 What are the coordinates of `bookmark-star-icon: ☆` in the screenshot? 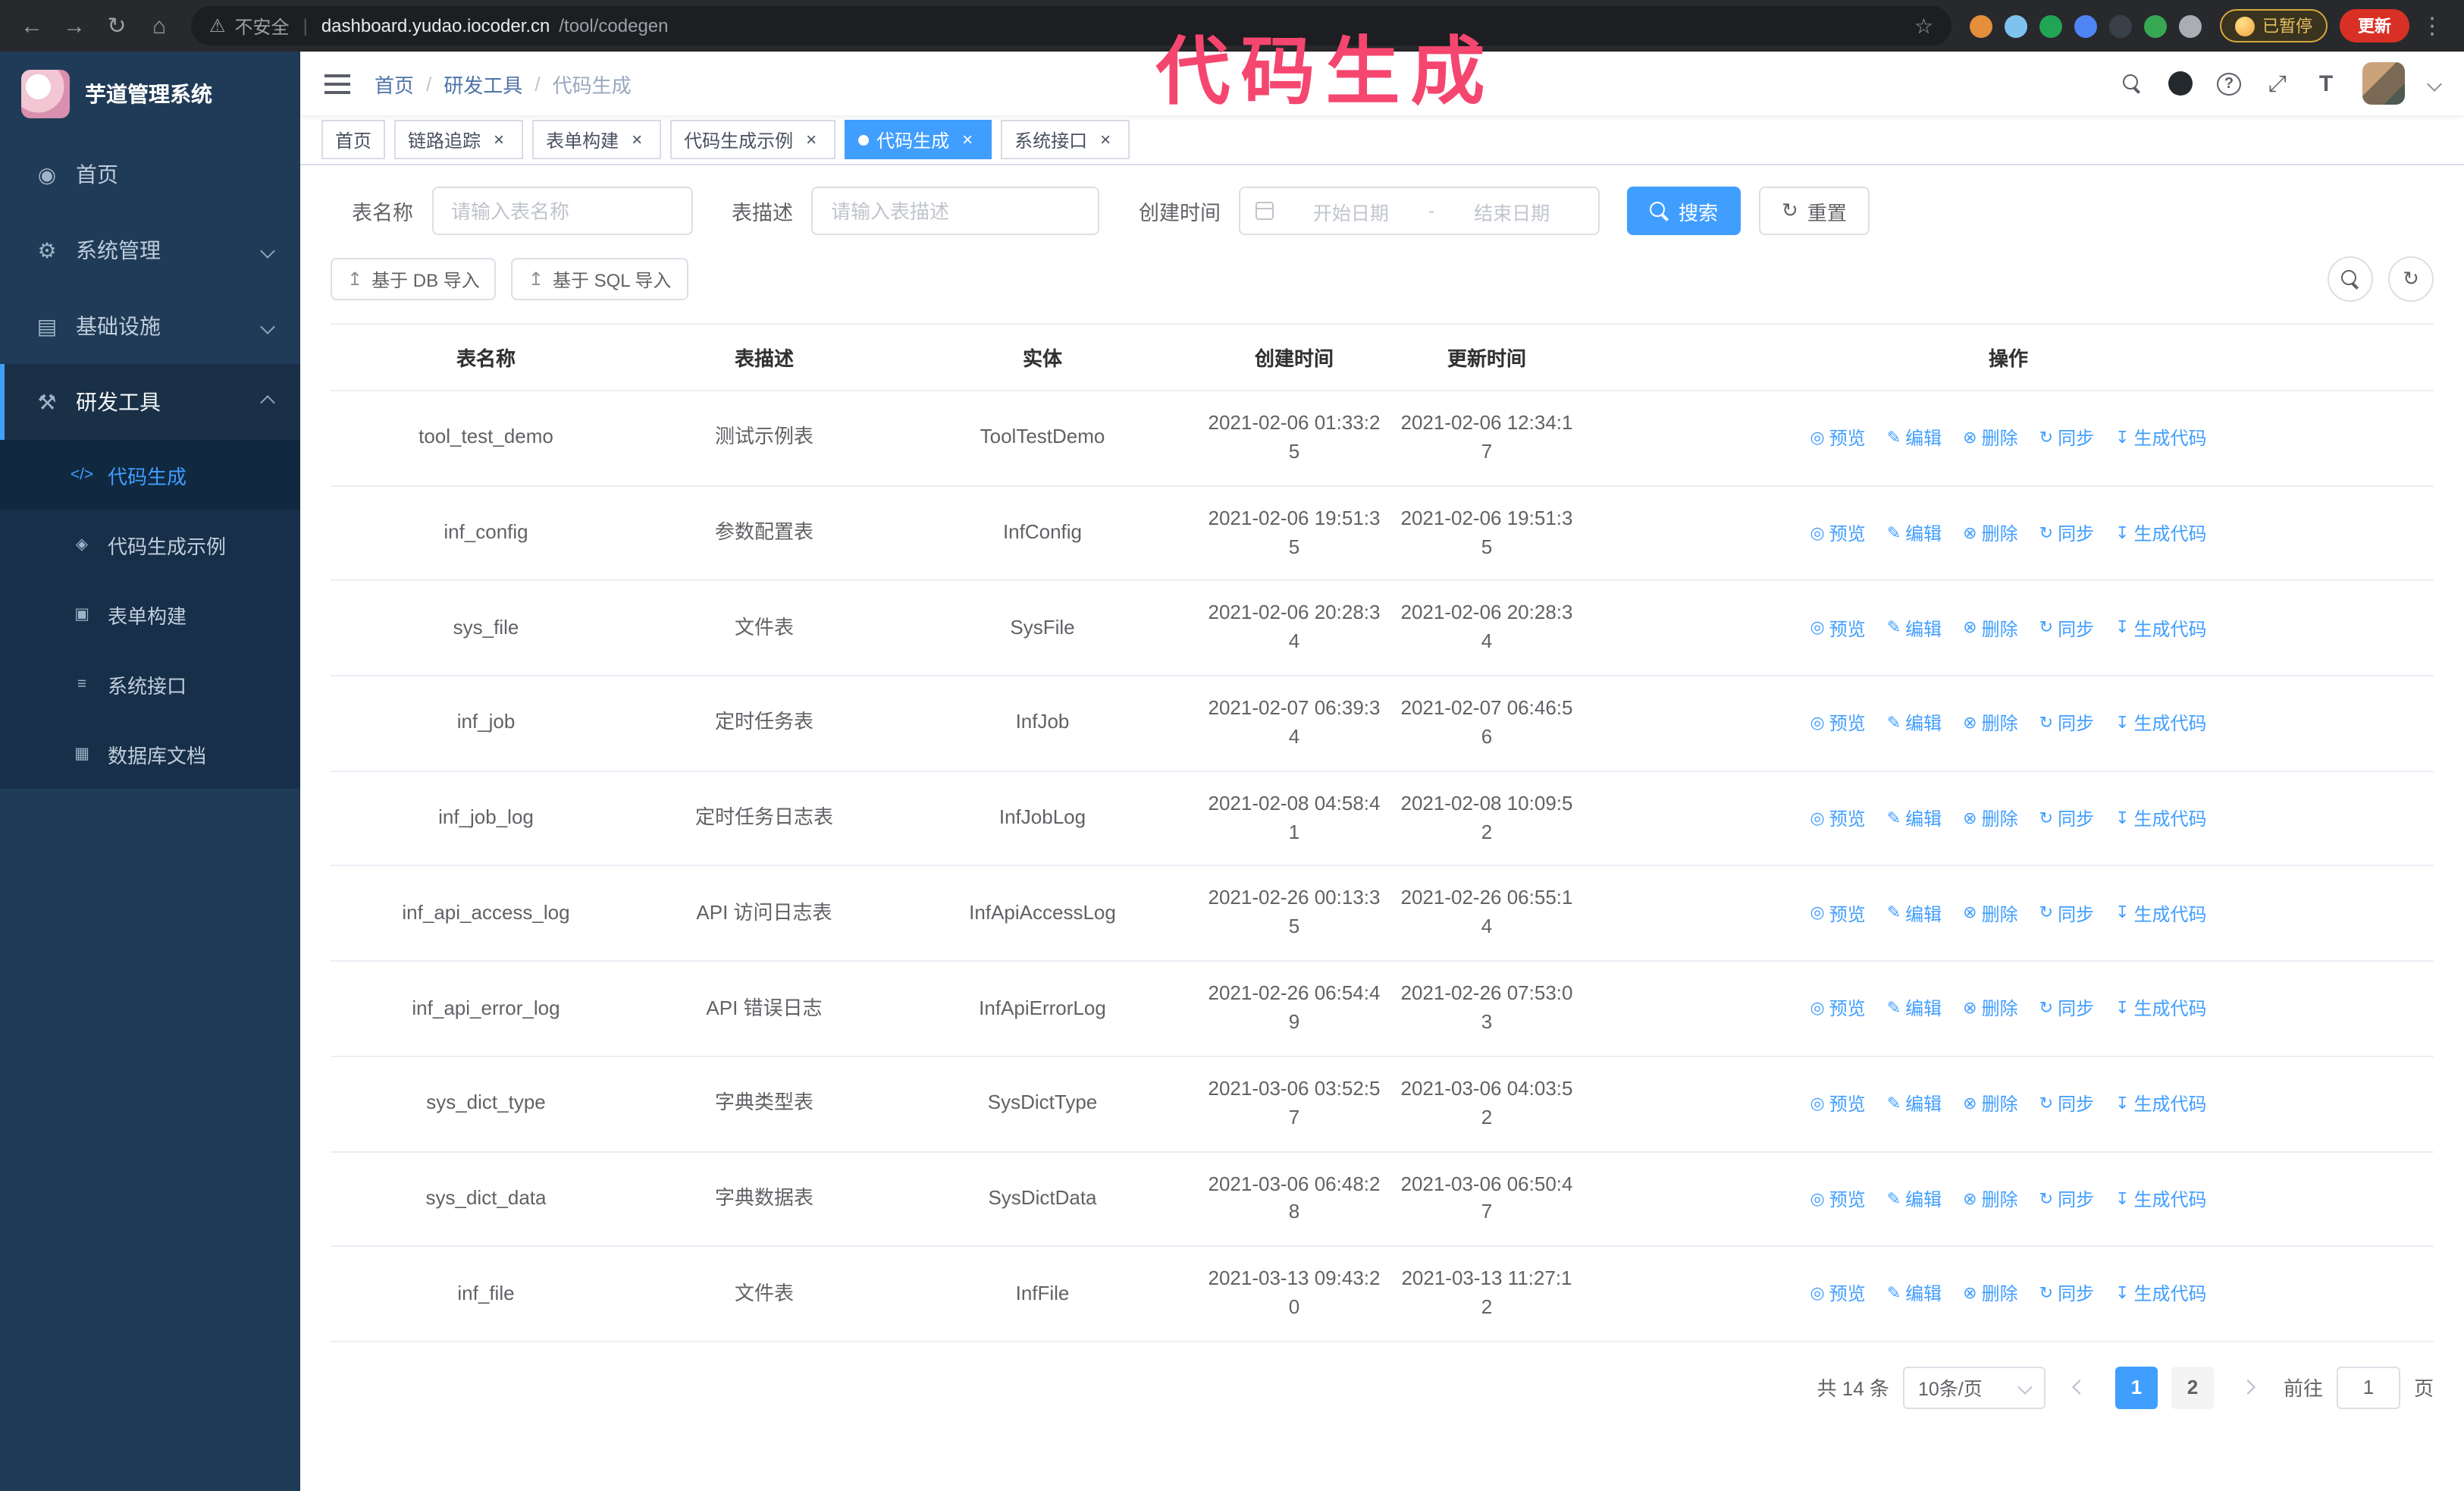 It's located at (1923, 26).